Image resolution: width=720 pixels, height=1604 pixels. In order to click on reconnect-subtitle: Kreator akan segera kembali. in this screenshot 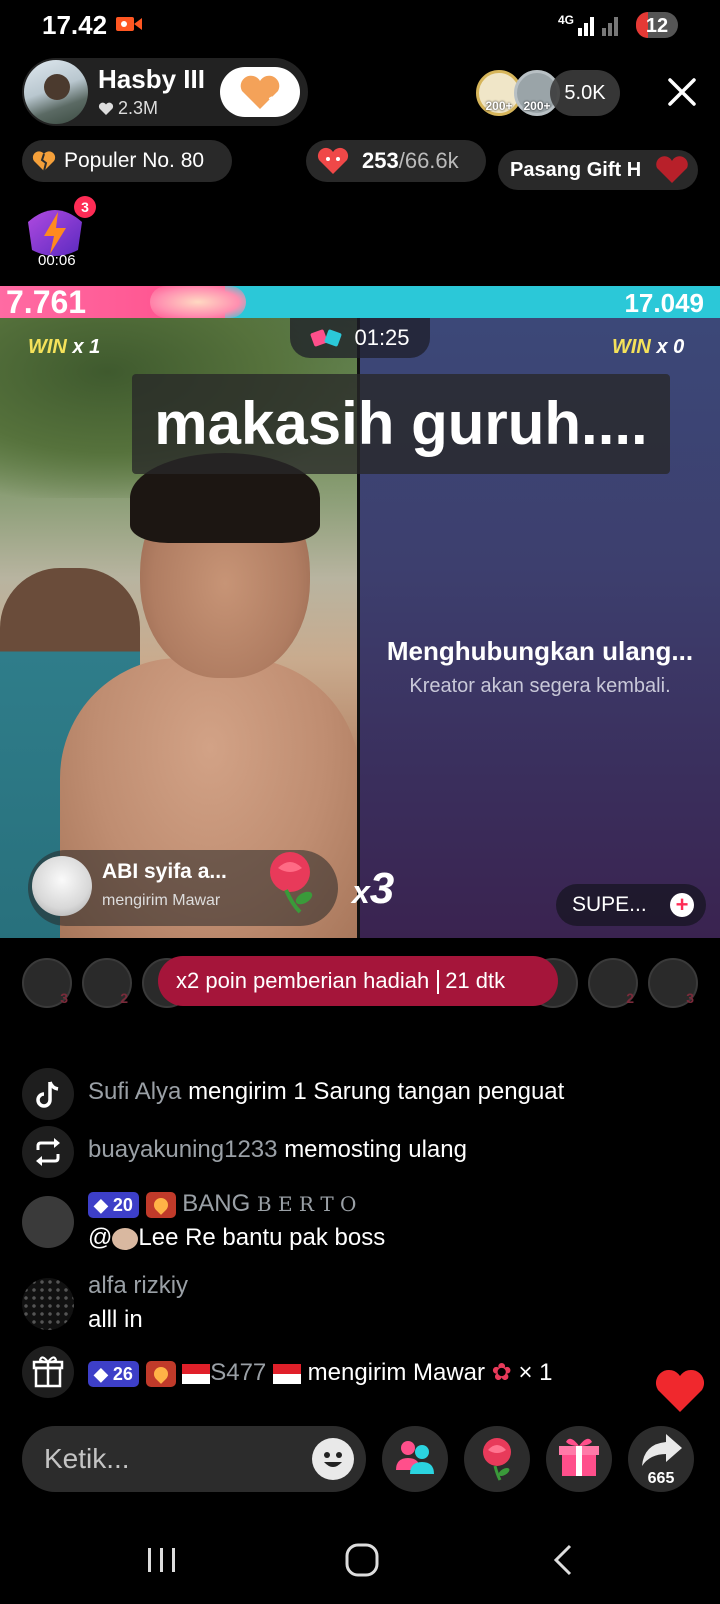, I will do `click(540, 686)`.